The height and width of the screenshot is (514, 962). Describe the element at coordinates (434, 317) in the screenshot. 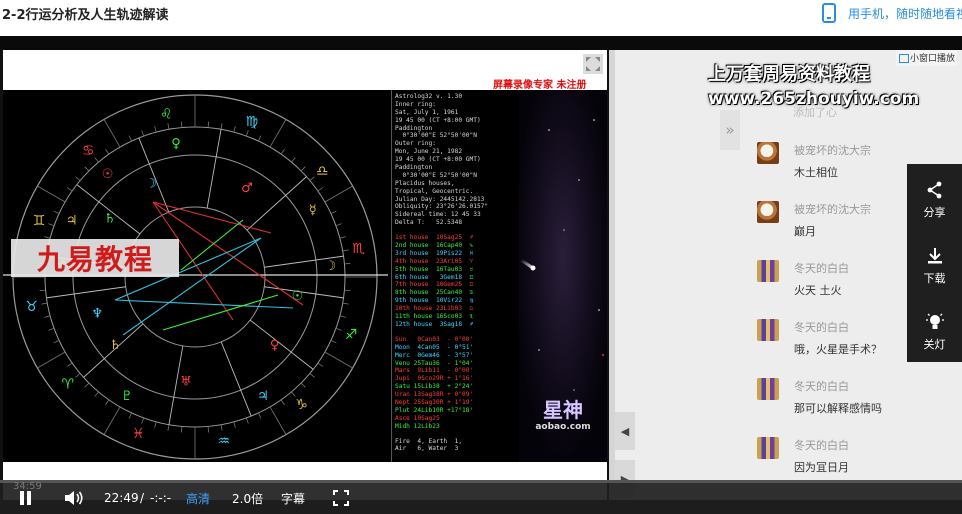

I see `chart-info-line: 11th house 16Sco03 ♏` at that location.